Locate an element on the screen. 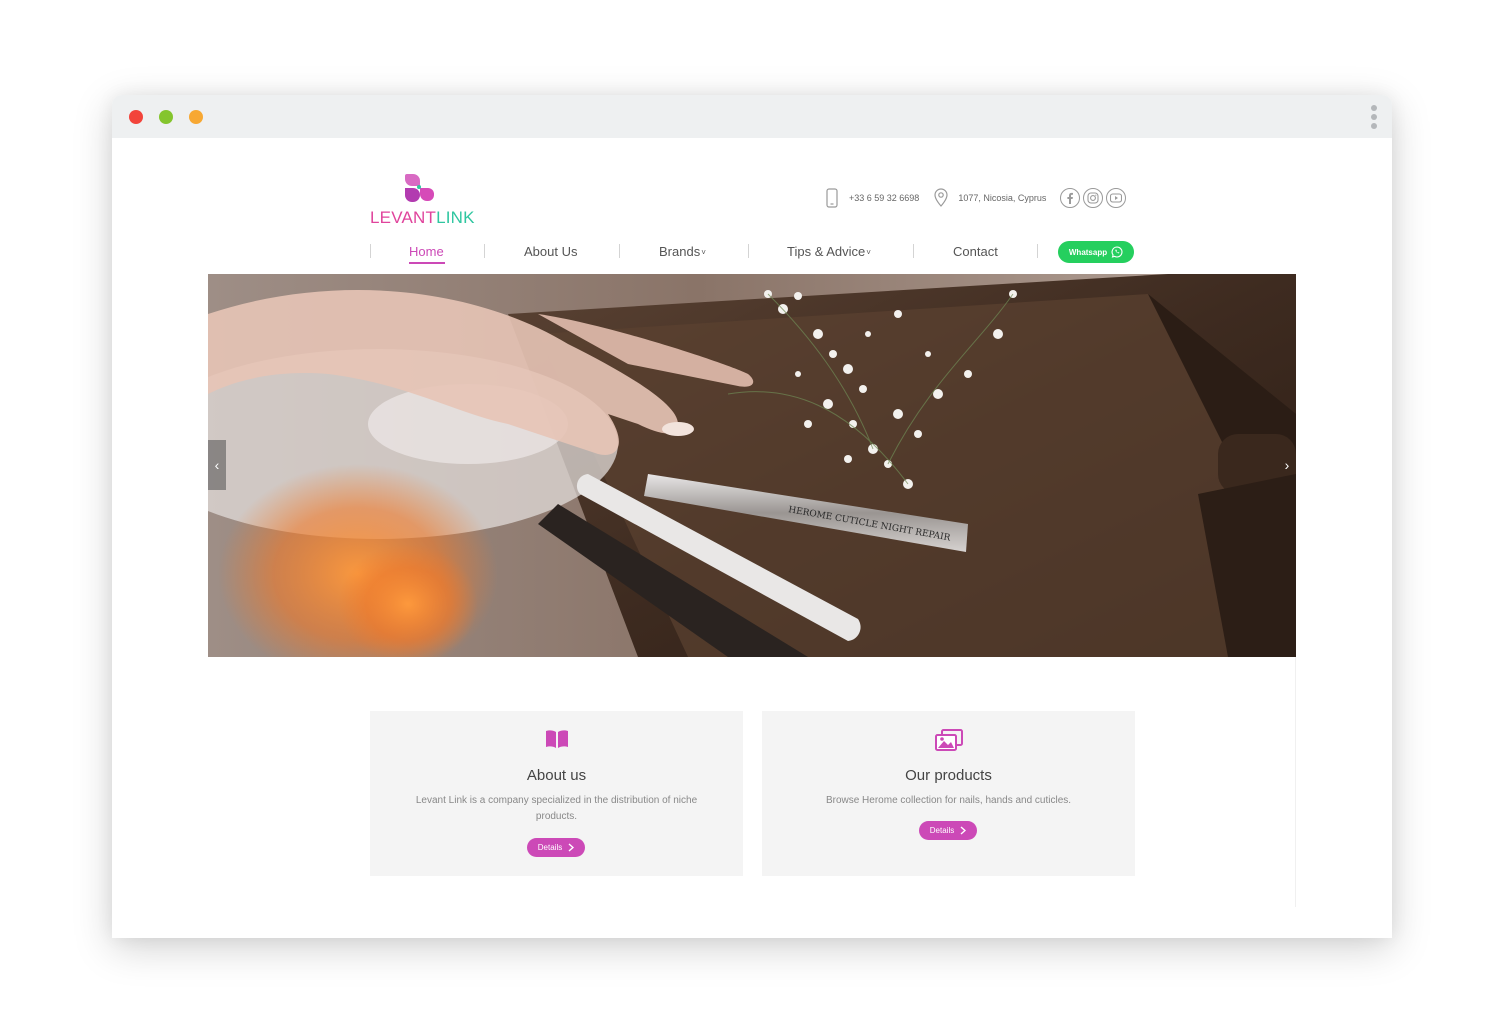 The image size is (1504, 1018). nav-item-contact: Contact is located at coordinates (975, 251).